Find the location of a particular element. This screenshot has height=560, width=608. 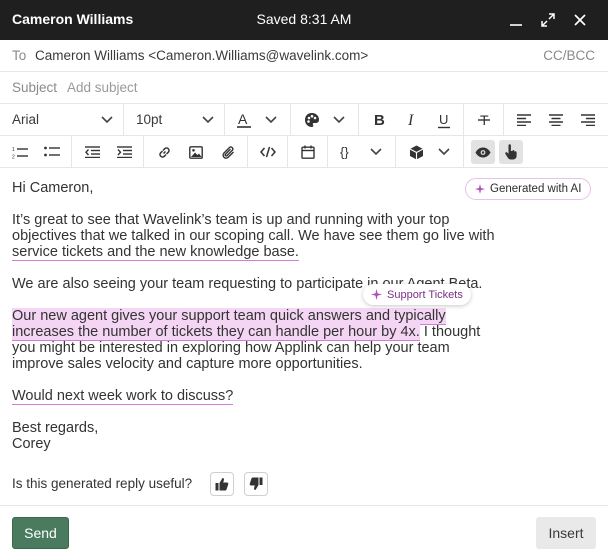

underline-icon: U is located at coordinates (444, 120).